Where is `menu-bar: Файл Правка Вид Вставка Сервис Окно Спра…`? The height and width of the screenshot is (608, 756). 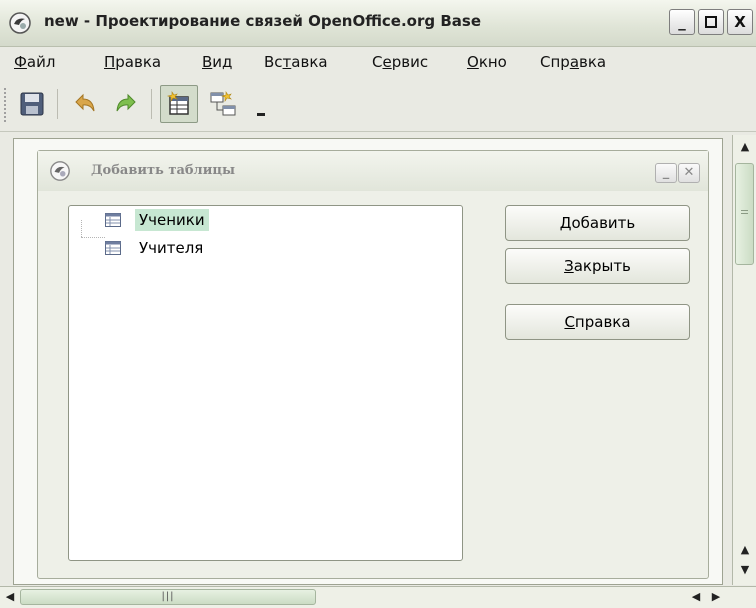 menu-bar: Файл Правка Вид Вставка Сервис Окно Спра… is located at coordinates (378, 63).